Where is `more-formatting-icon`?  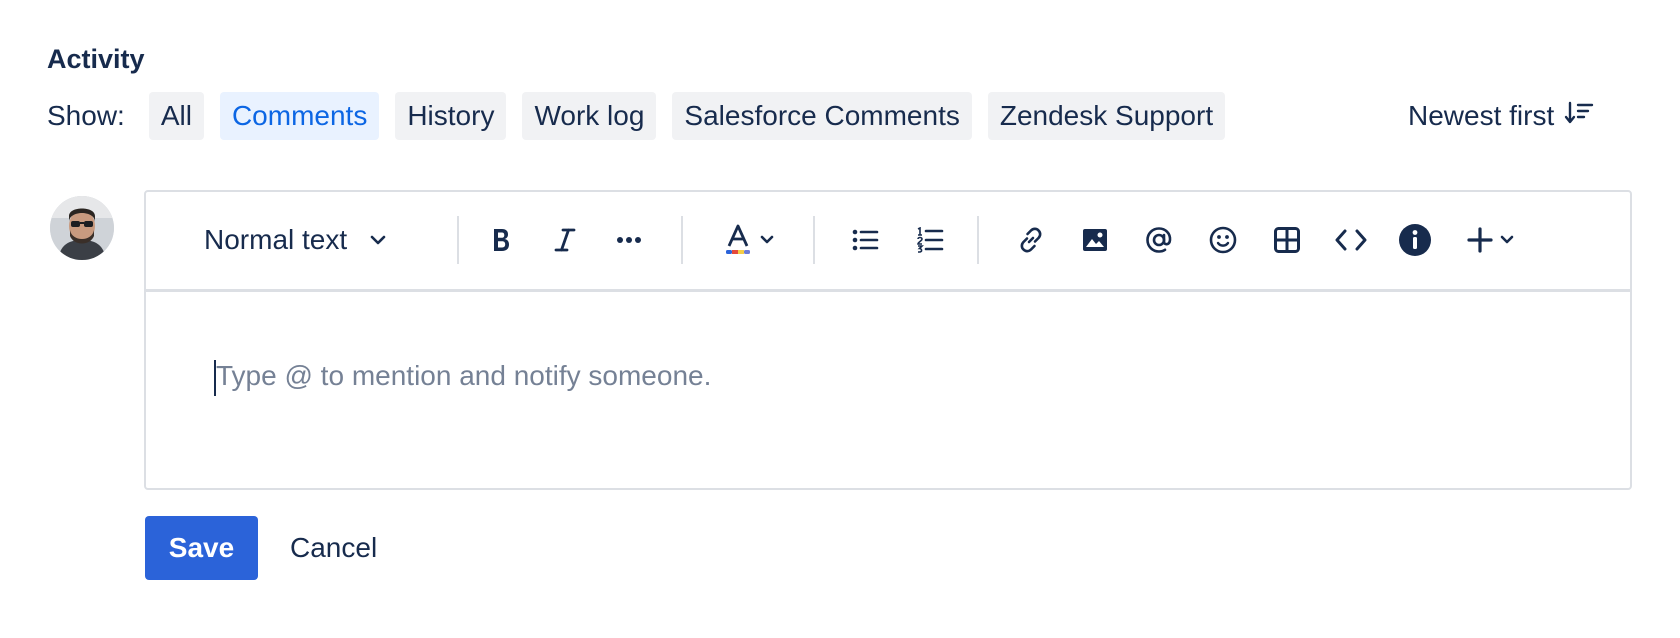
more-formatting-icon is located at coordinates (629, 240).